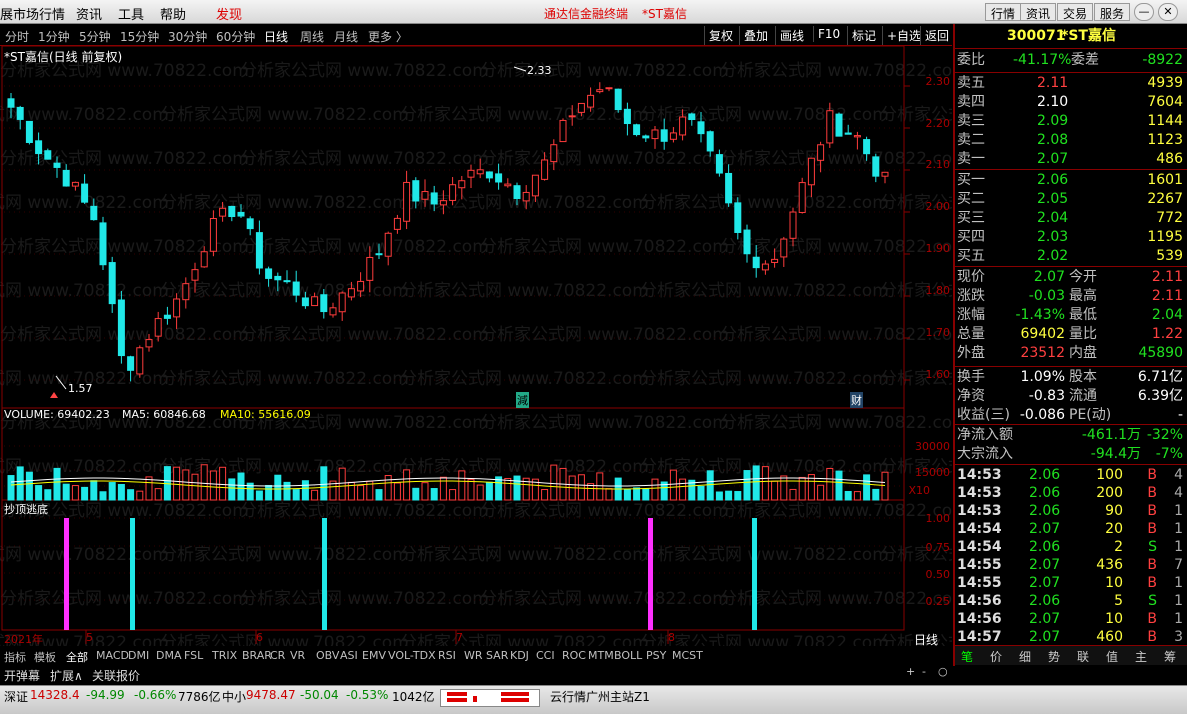 The width and height of the screenshot is (1187, 714). I want to click on quote-tab: 价, so click(996, 656).